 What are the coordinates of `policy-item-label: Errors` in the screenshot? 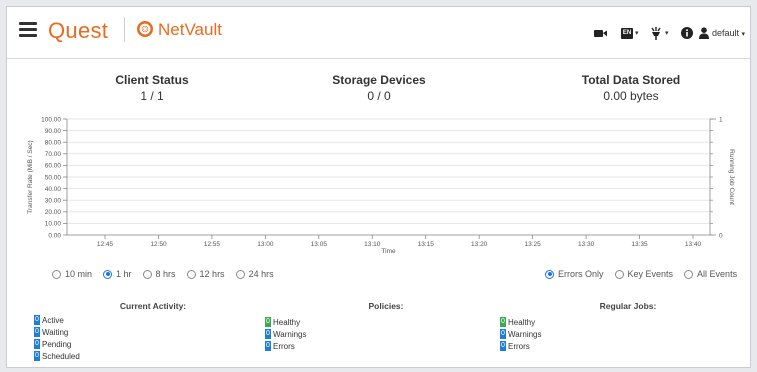 It's located at (284, 346).